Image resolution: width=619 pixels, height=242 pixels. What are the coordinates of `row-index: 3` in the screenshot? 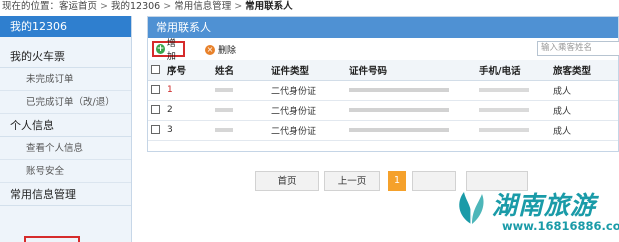 It's located at (188, 130).